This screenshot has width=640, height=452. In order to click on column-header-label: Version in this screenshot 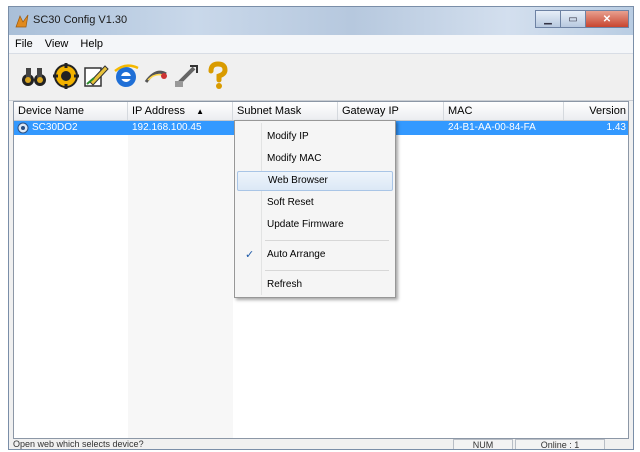, I will do `click(607, 111)`.